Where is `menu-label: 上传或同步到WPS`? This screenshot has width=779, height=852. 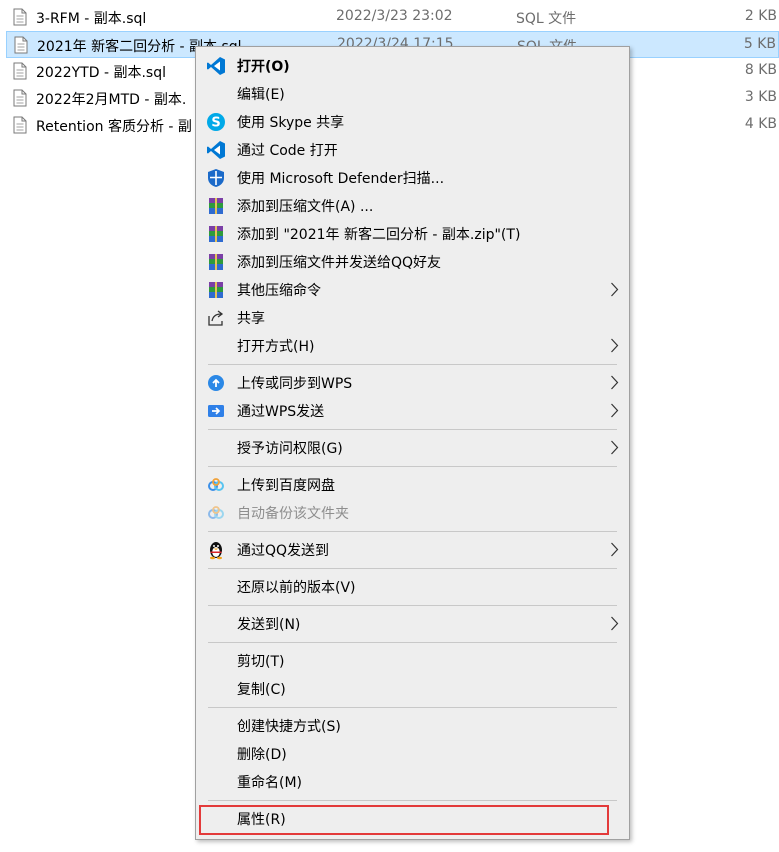
menu-label: 上传或同步到WPS is located at coordinates (295, 384).